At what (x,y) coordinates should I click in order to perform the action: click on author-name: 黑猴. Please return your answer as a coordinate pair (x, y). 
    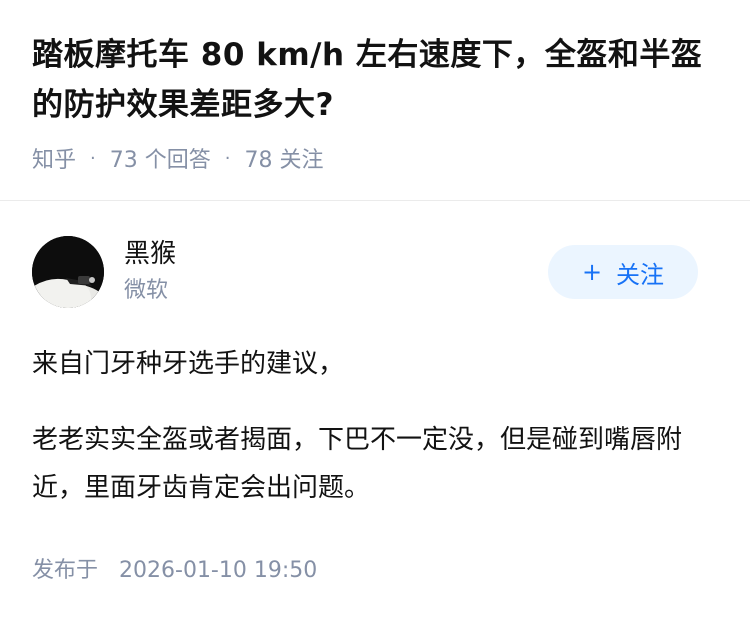
    Looking at the image, I should click on (336, 254).